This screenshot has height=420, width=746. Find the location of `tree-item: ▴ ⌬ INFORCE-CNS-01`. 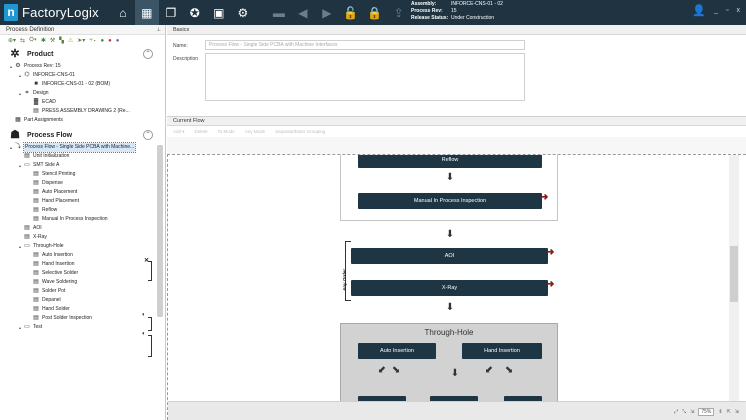

tree-item: ▴ ⌬ INFORCE-CNS-01 is located at coordinates (82, 75).